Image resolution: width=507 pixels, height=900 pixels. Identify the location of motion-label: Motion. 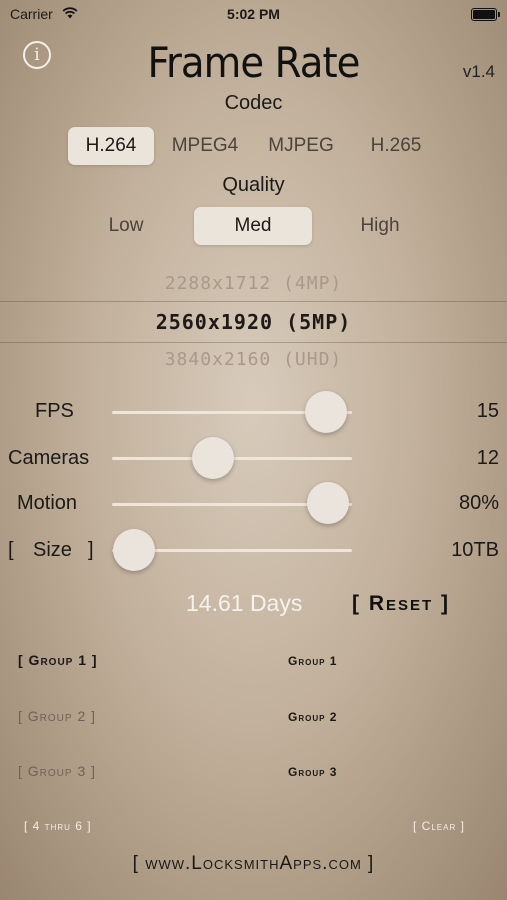
(47, 503).